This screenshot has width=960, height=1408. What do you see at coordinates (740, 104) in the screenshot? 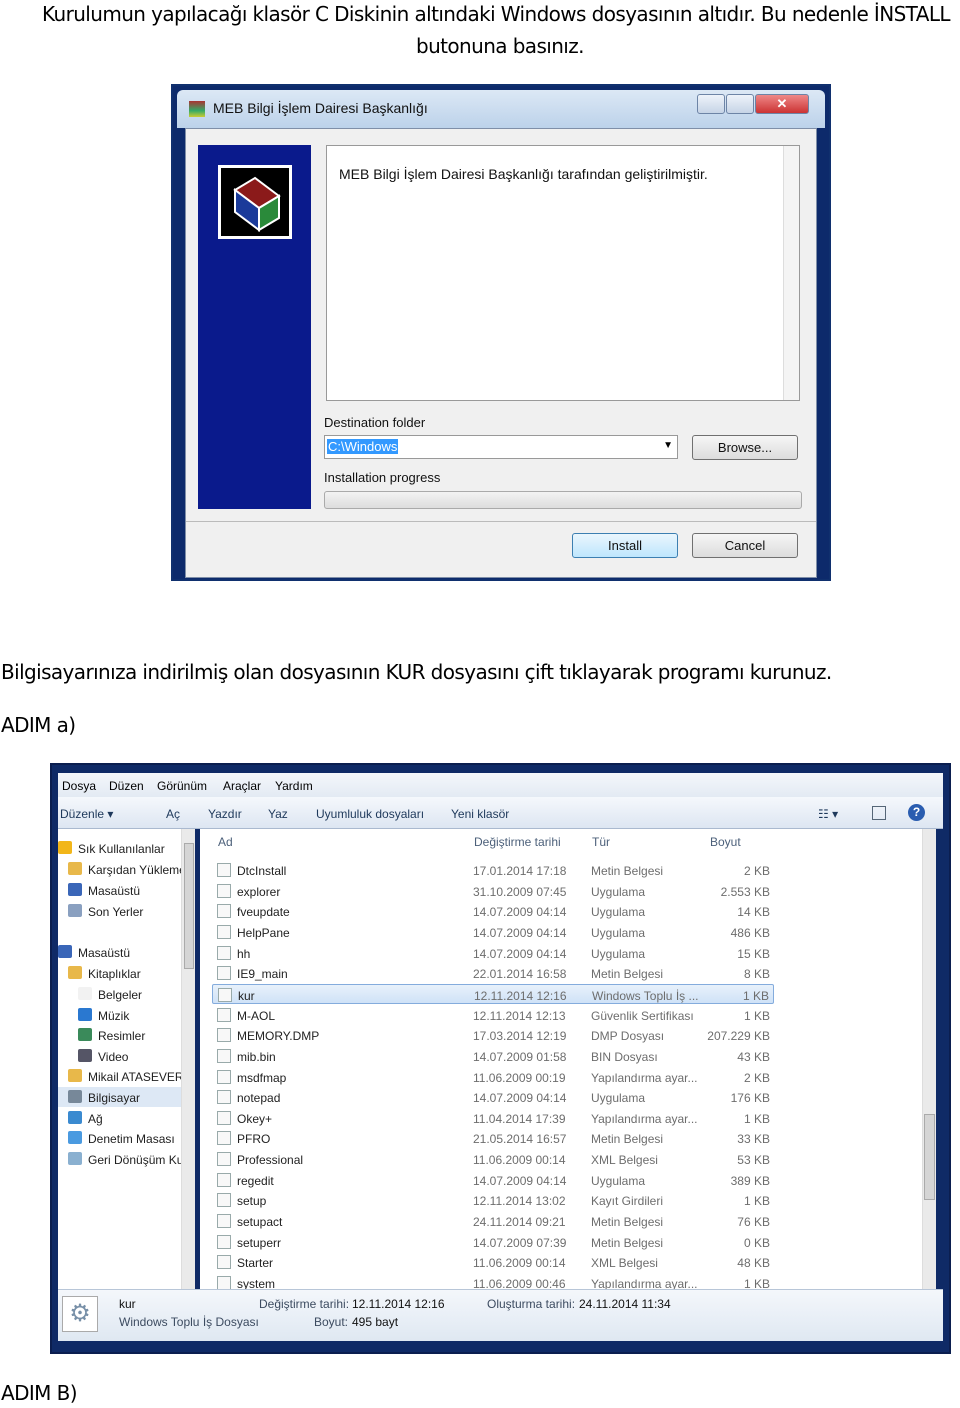
I see `maximize-button` at bounding box center [740, 104].